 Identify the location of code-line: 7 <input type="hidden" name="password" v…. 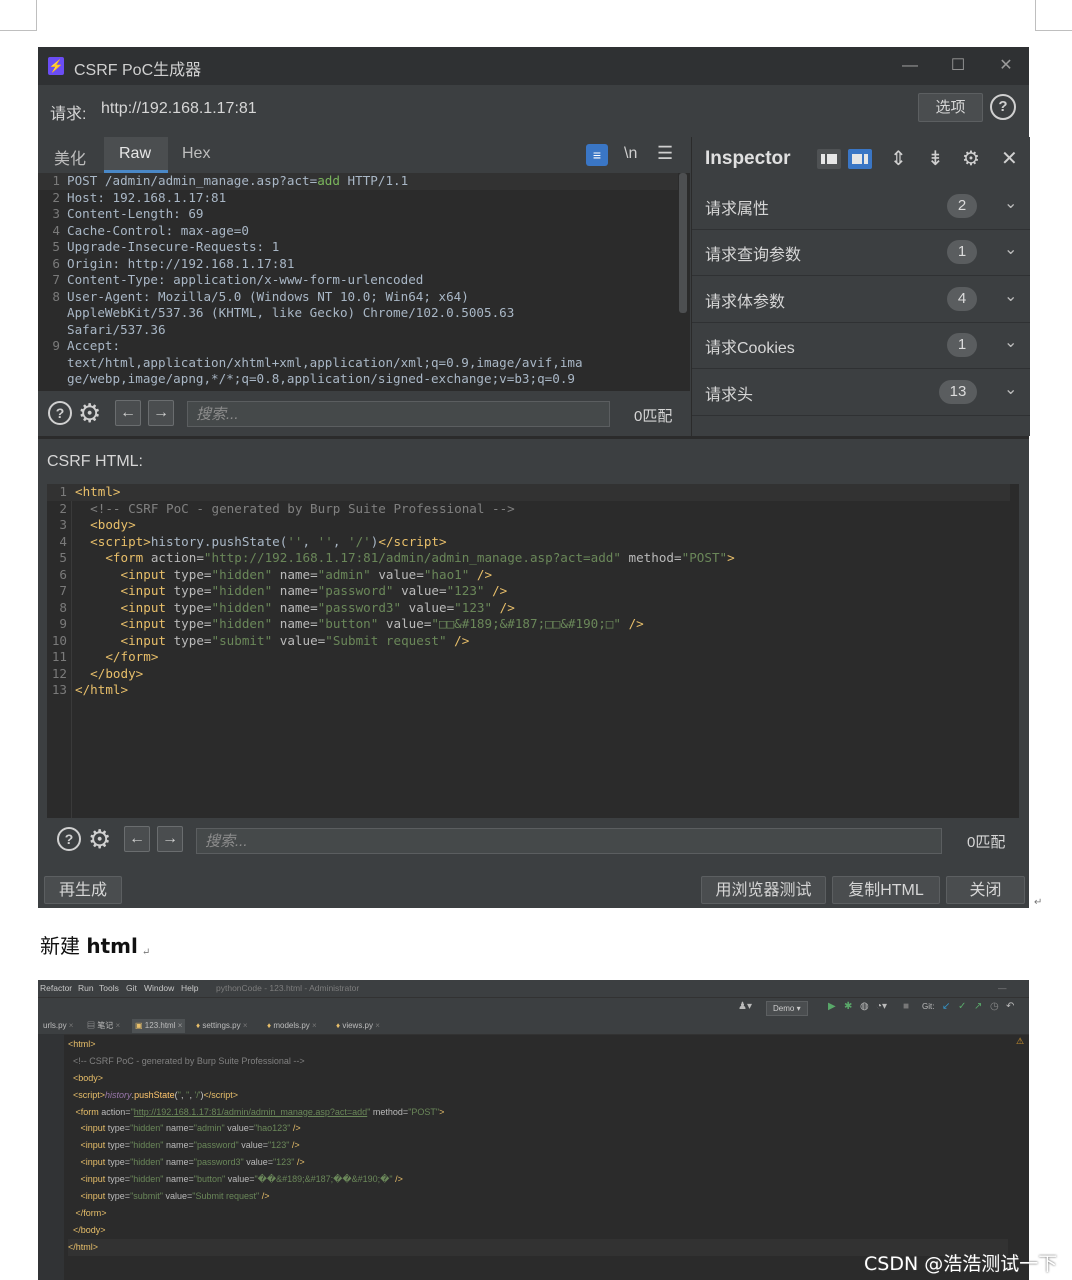
(533, 591).